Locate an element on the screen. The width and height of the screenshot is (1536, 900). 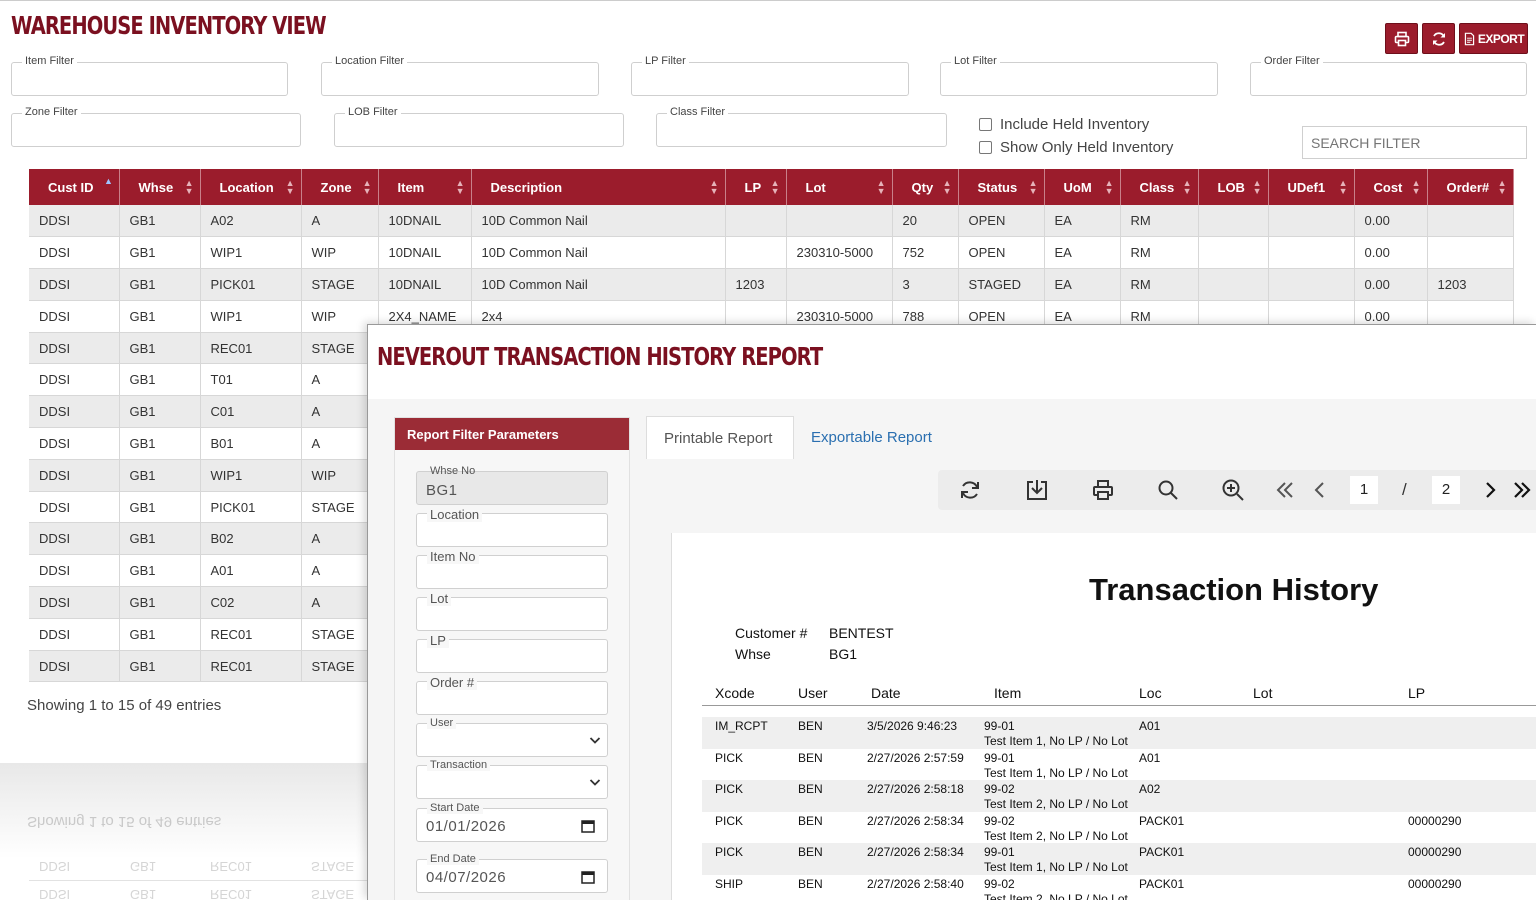
location-field: Location is located at coordinates (512, 527).